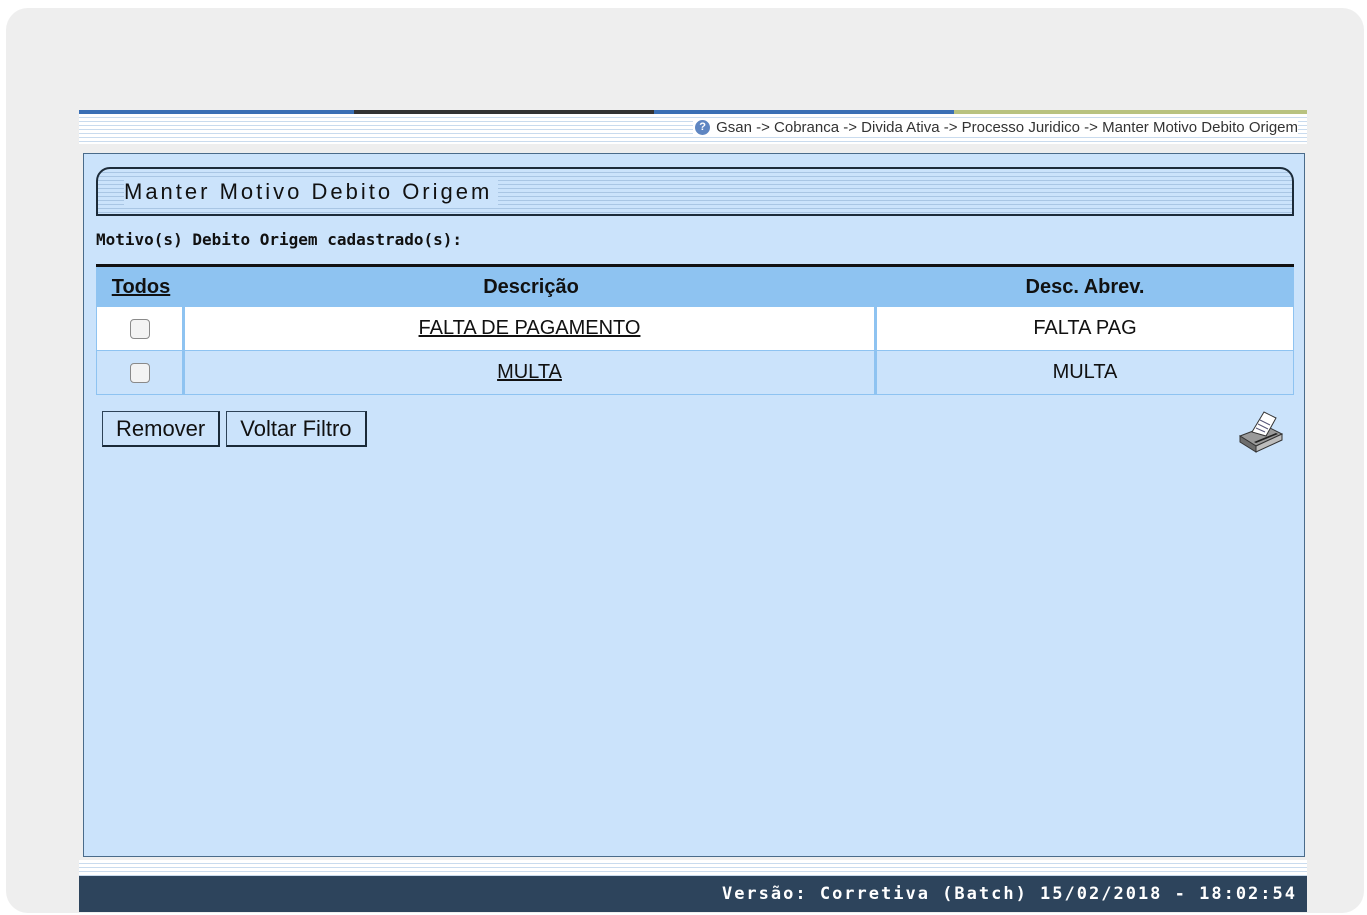 The height and width of the screenshot is (915, 1367). What do you see at coordinates (693, 868) in the screenshot?
I see `footer-lines` at bounding box center [693, 868].